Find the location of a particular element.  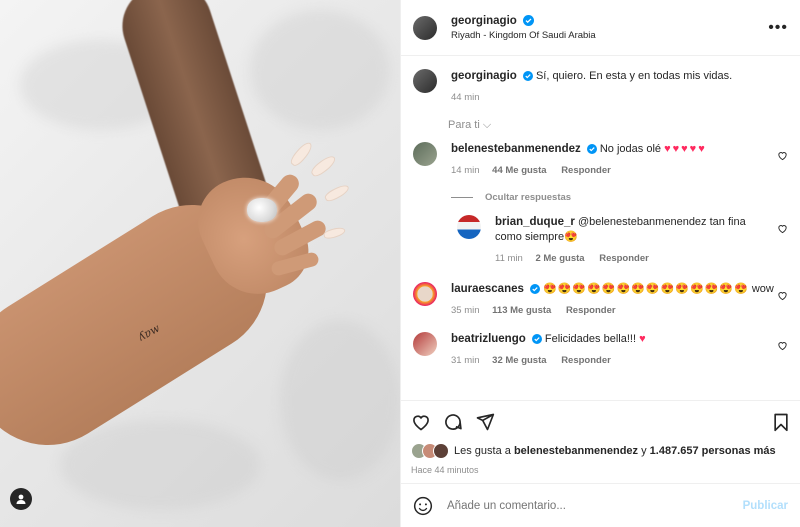

author-avatar is located at coordinates (425, 27).